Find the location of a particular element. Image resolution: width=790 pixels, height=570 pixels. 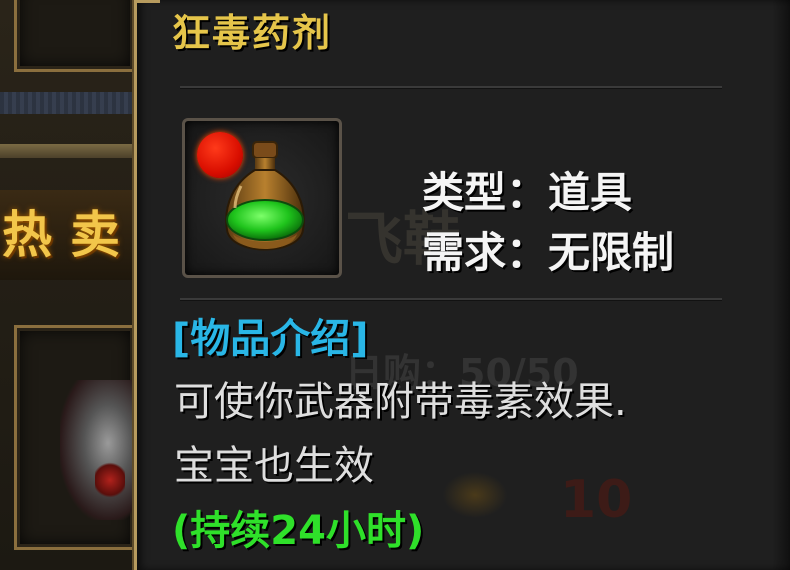

armor-gem-icon is located at coordinates (110, 480).